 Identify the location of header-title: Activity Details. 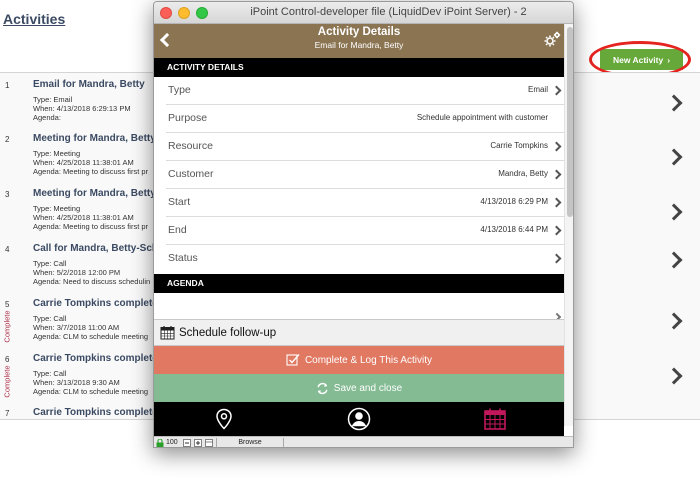
(359, 32).